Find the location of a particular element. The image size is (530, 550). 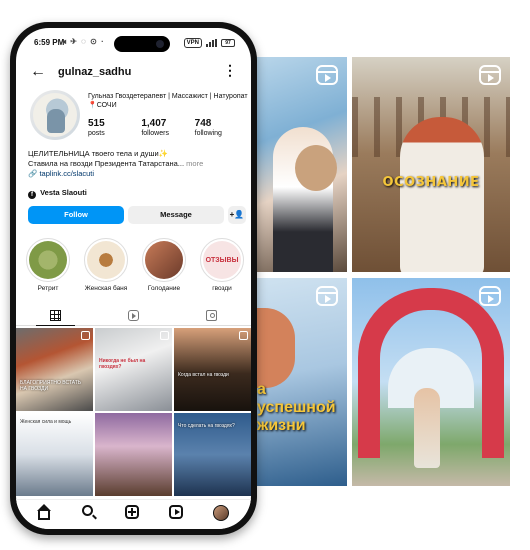

nav-profile is located at coordinates (221, 512).